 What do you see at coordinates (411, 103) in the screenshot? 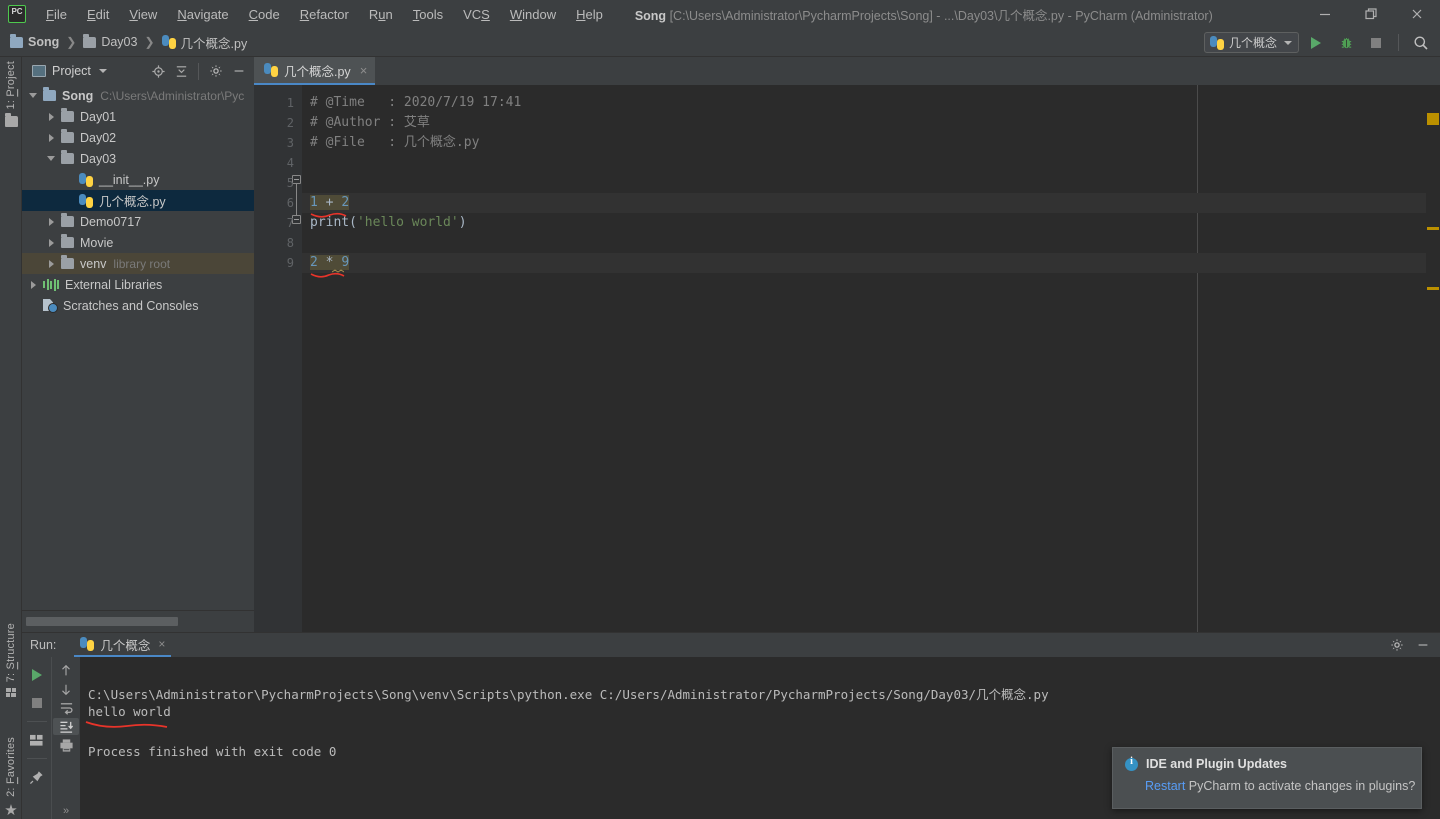
I see `code-line: # @Time : 2020/7/19 17:41` at bounding box center [411, 103].